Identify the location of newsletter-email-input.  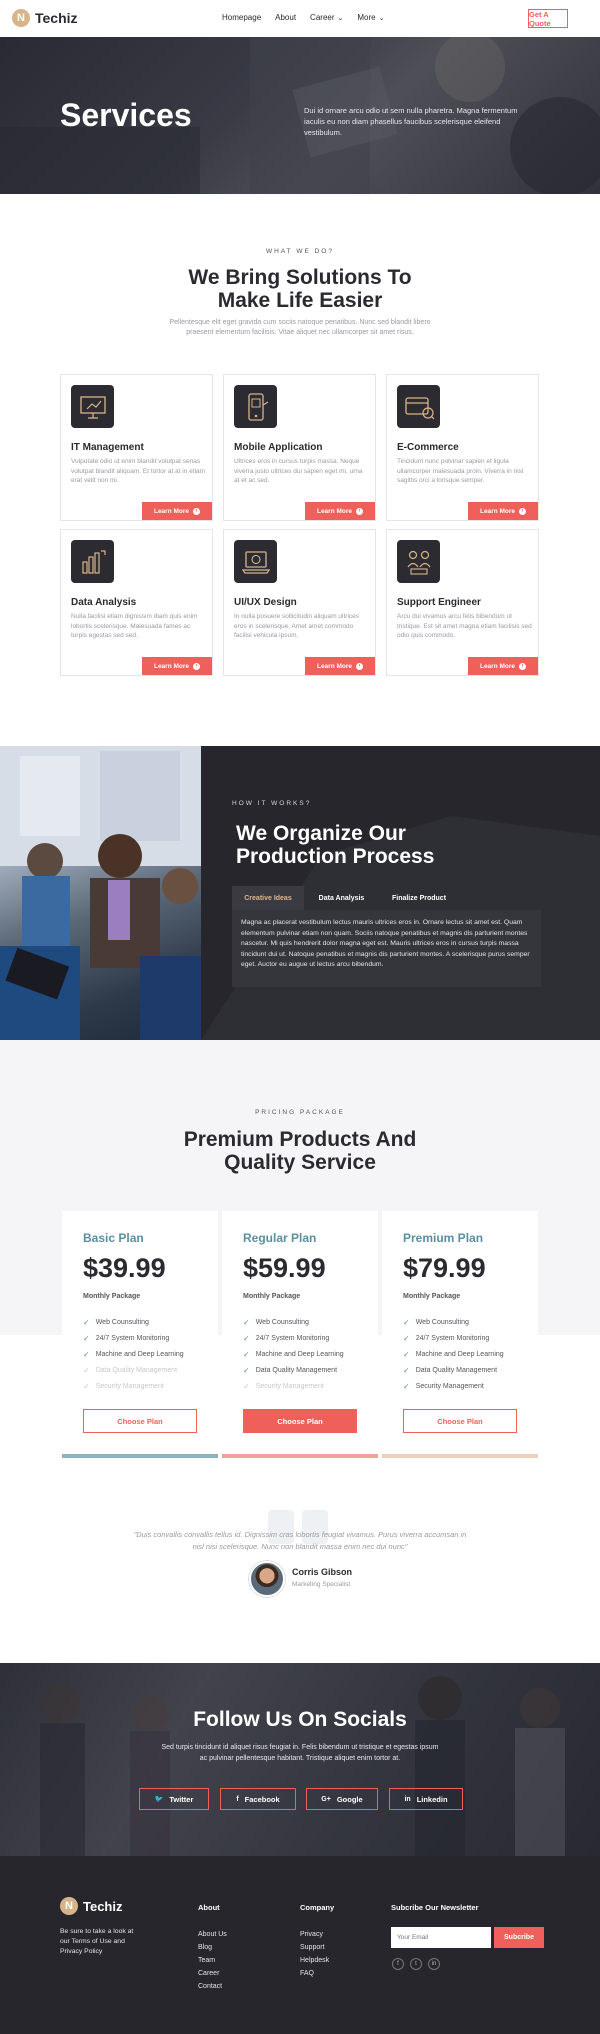
(441, 1937).